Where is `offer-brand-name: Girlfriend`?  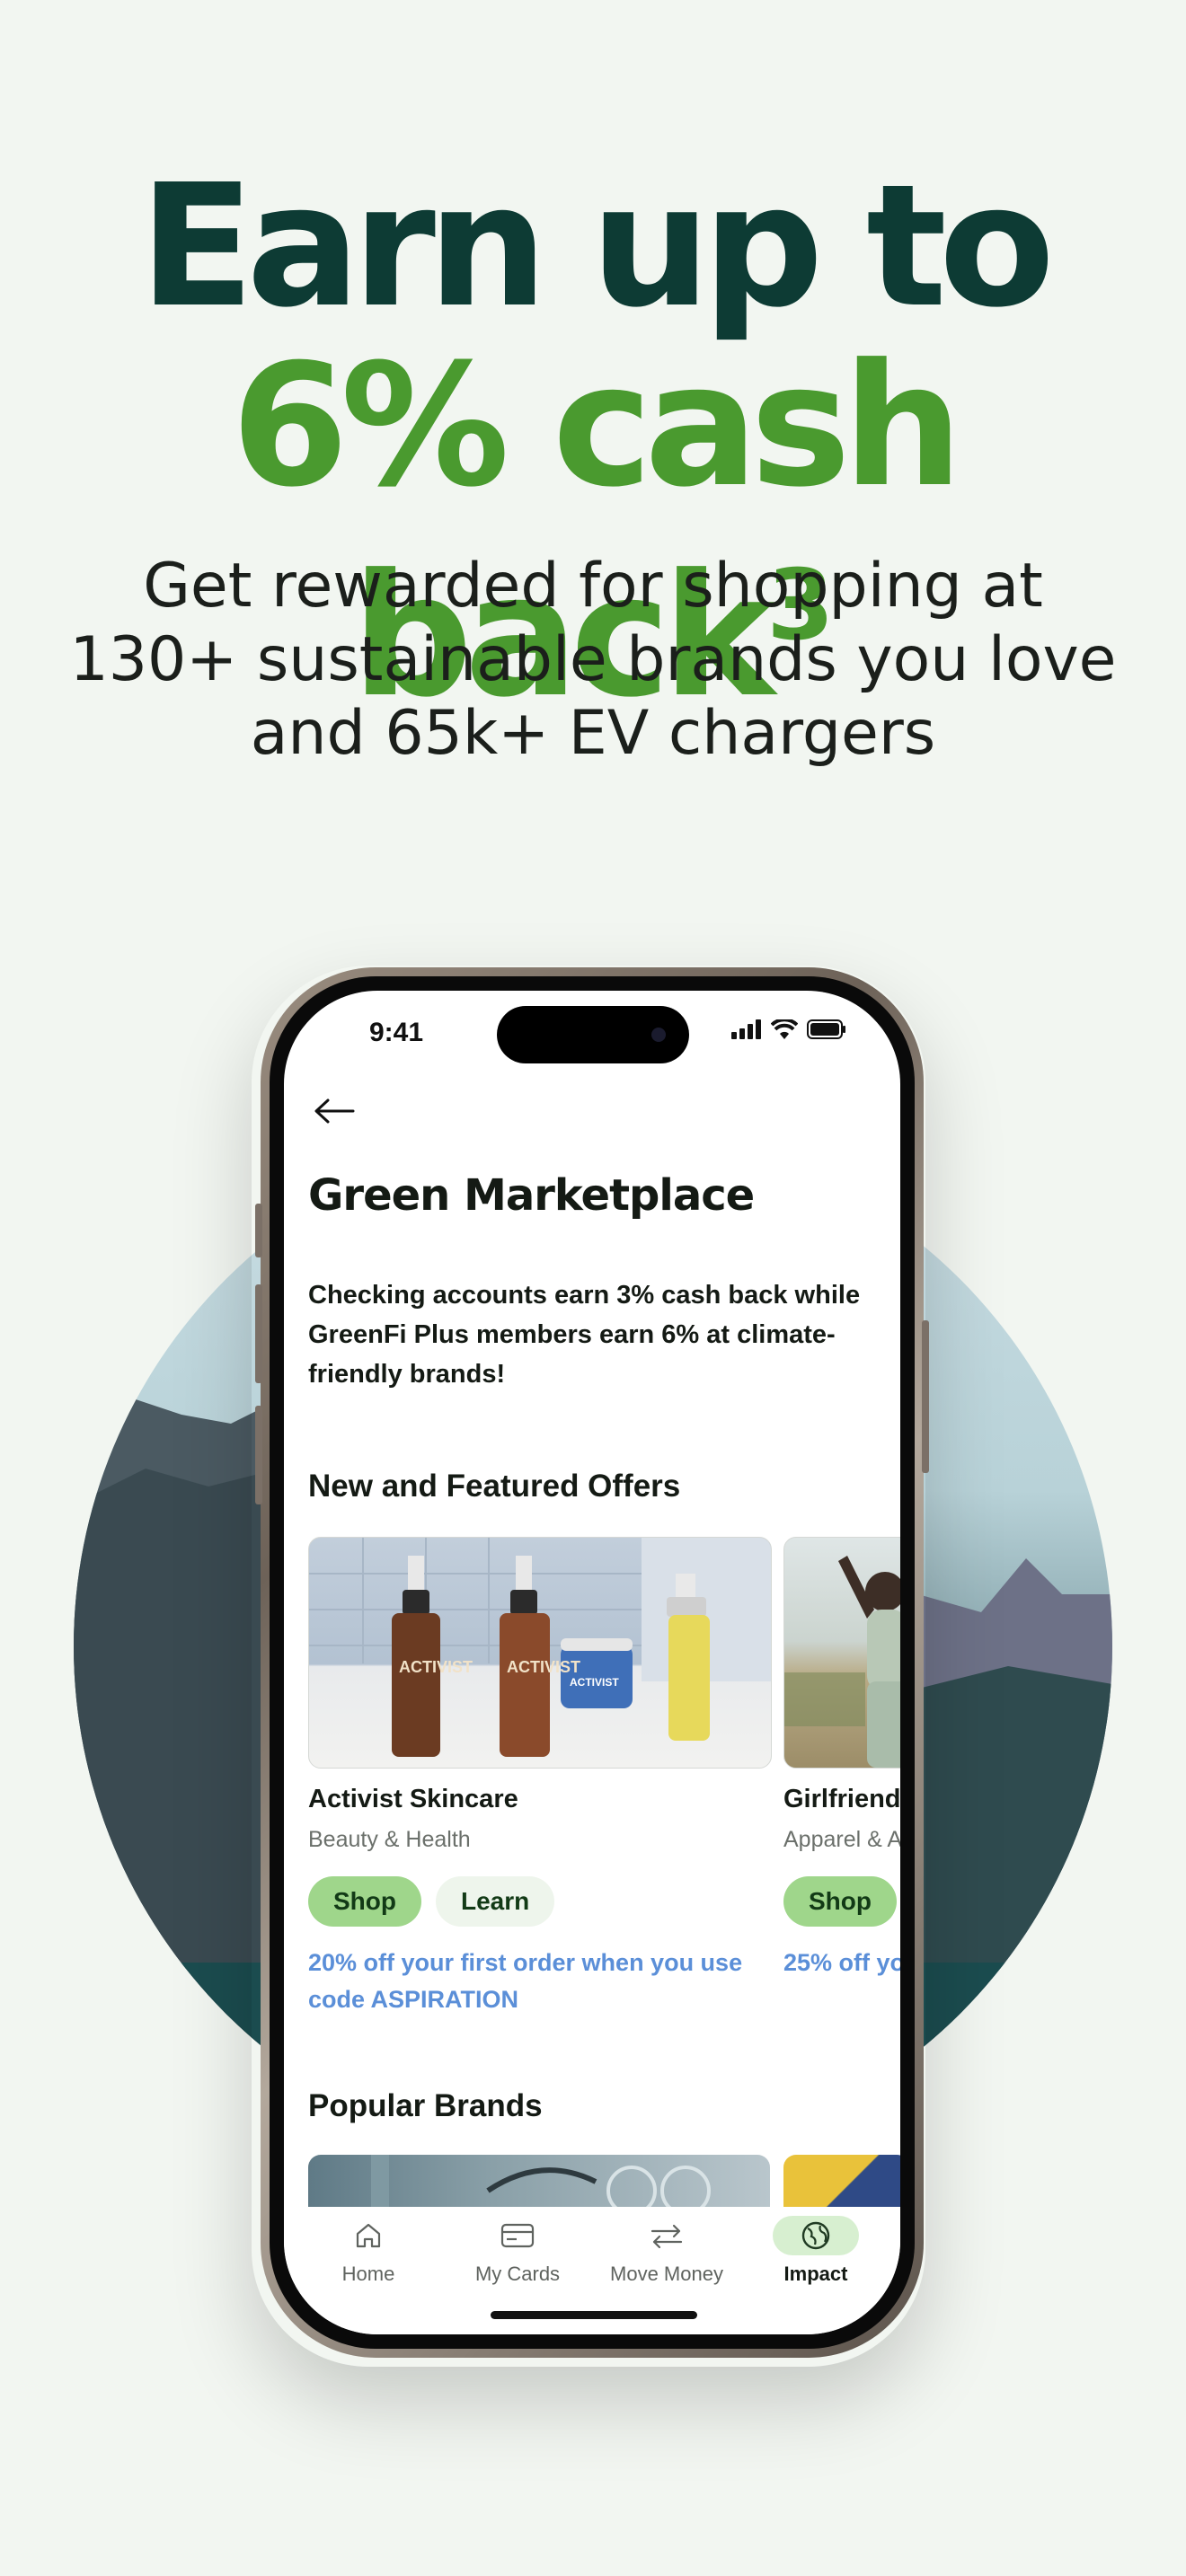
offer-brand-name: Girlfriend is located at coordinates (841, 1799).